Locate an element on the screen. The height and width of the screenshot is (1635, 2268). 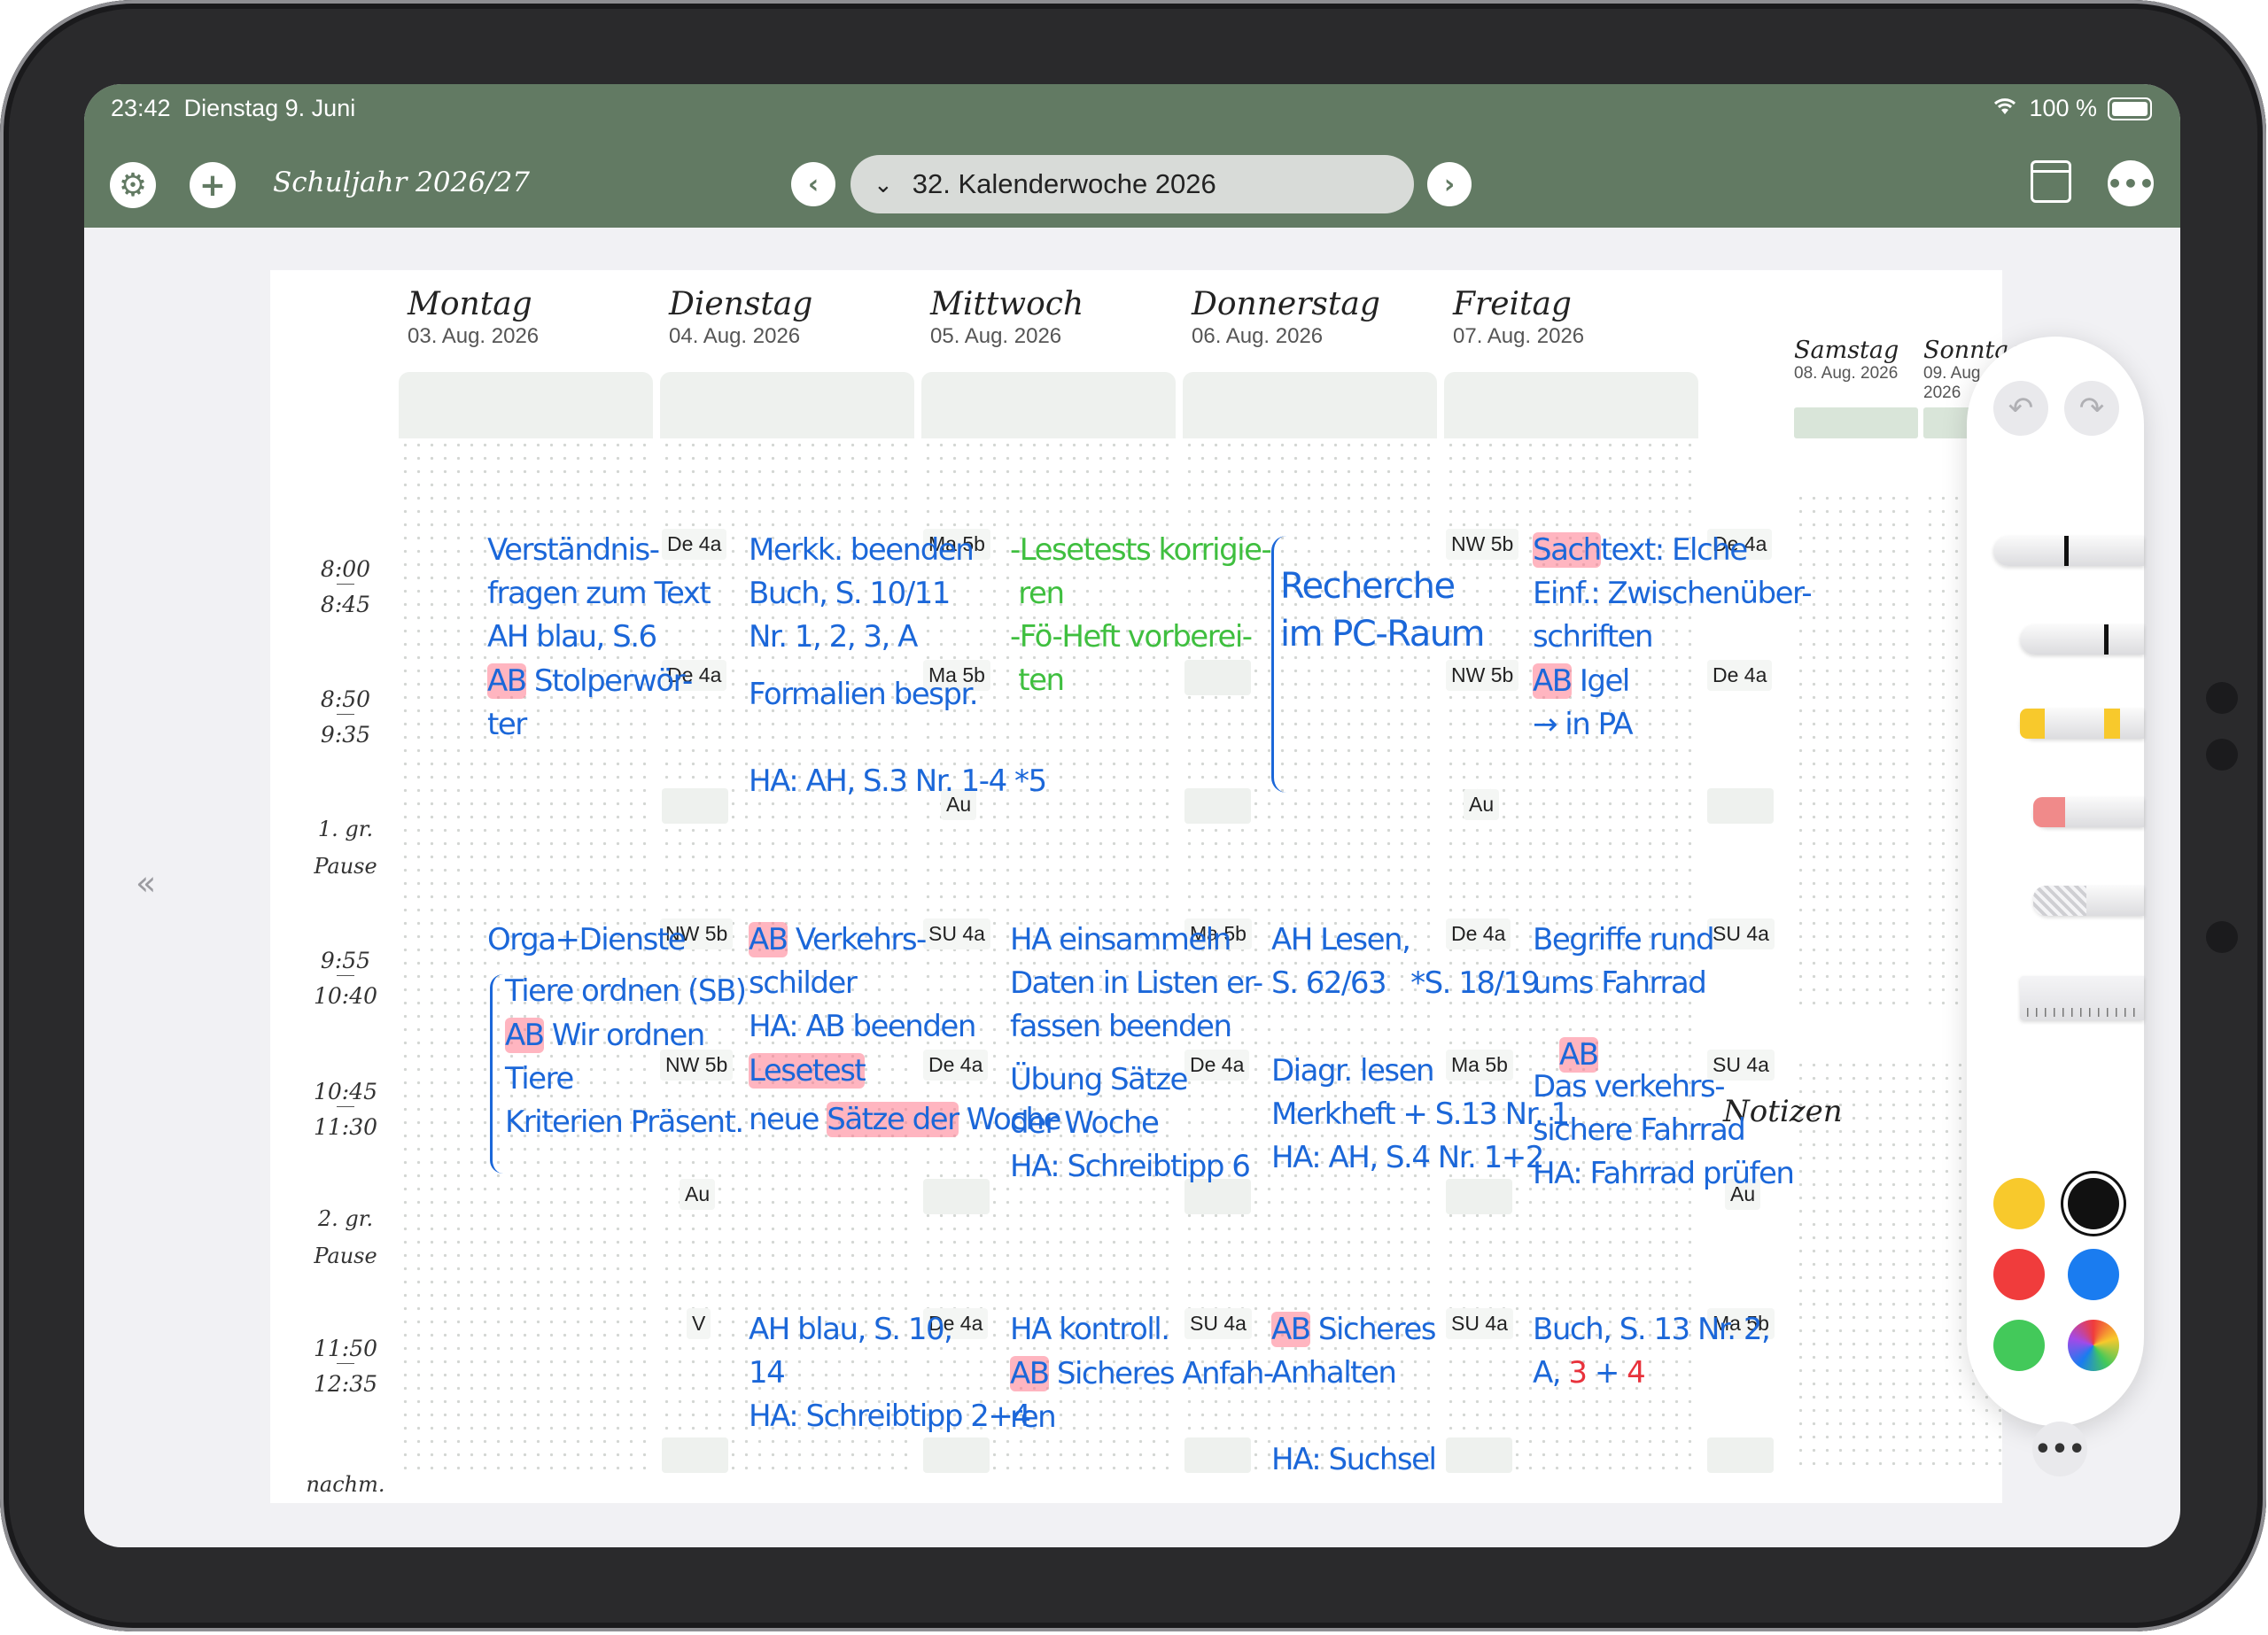
lesson-note: AB Wir ordnen Tiere Kriterien Präsent. is located at coordinates (624, 1079).